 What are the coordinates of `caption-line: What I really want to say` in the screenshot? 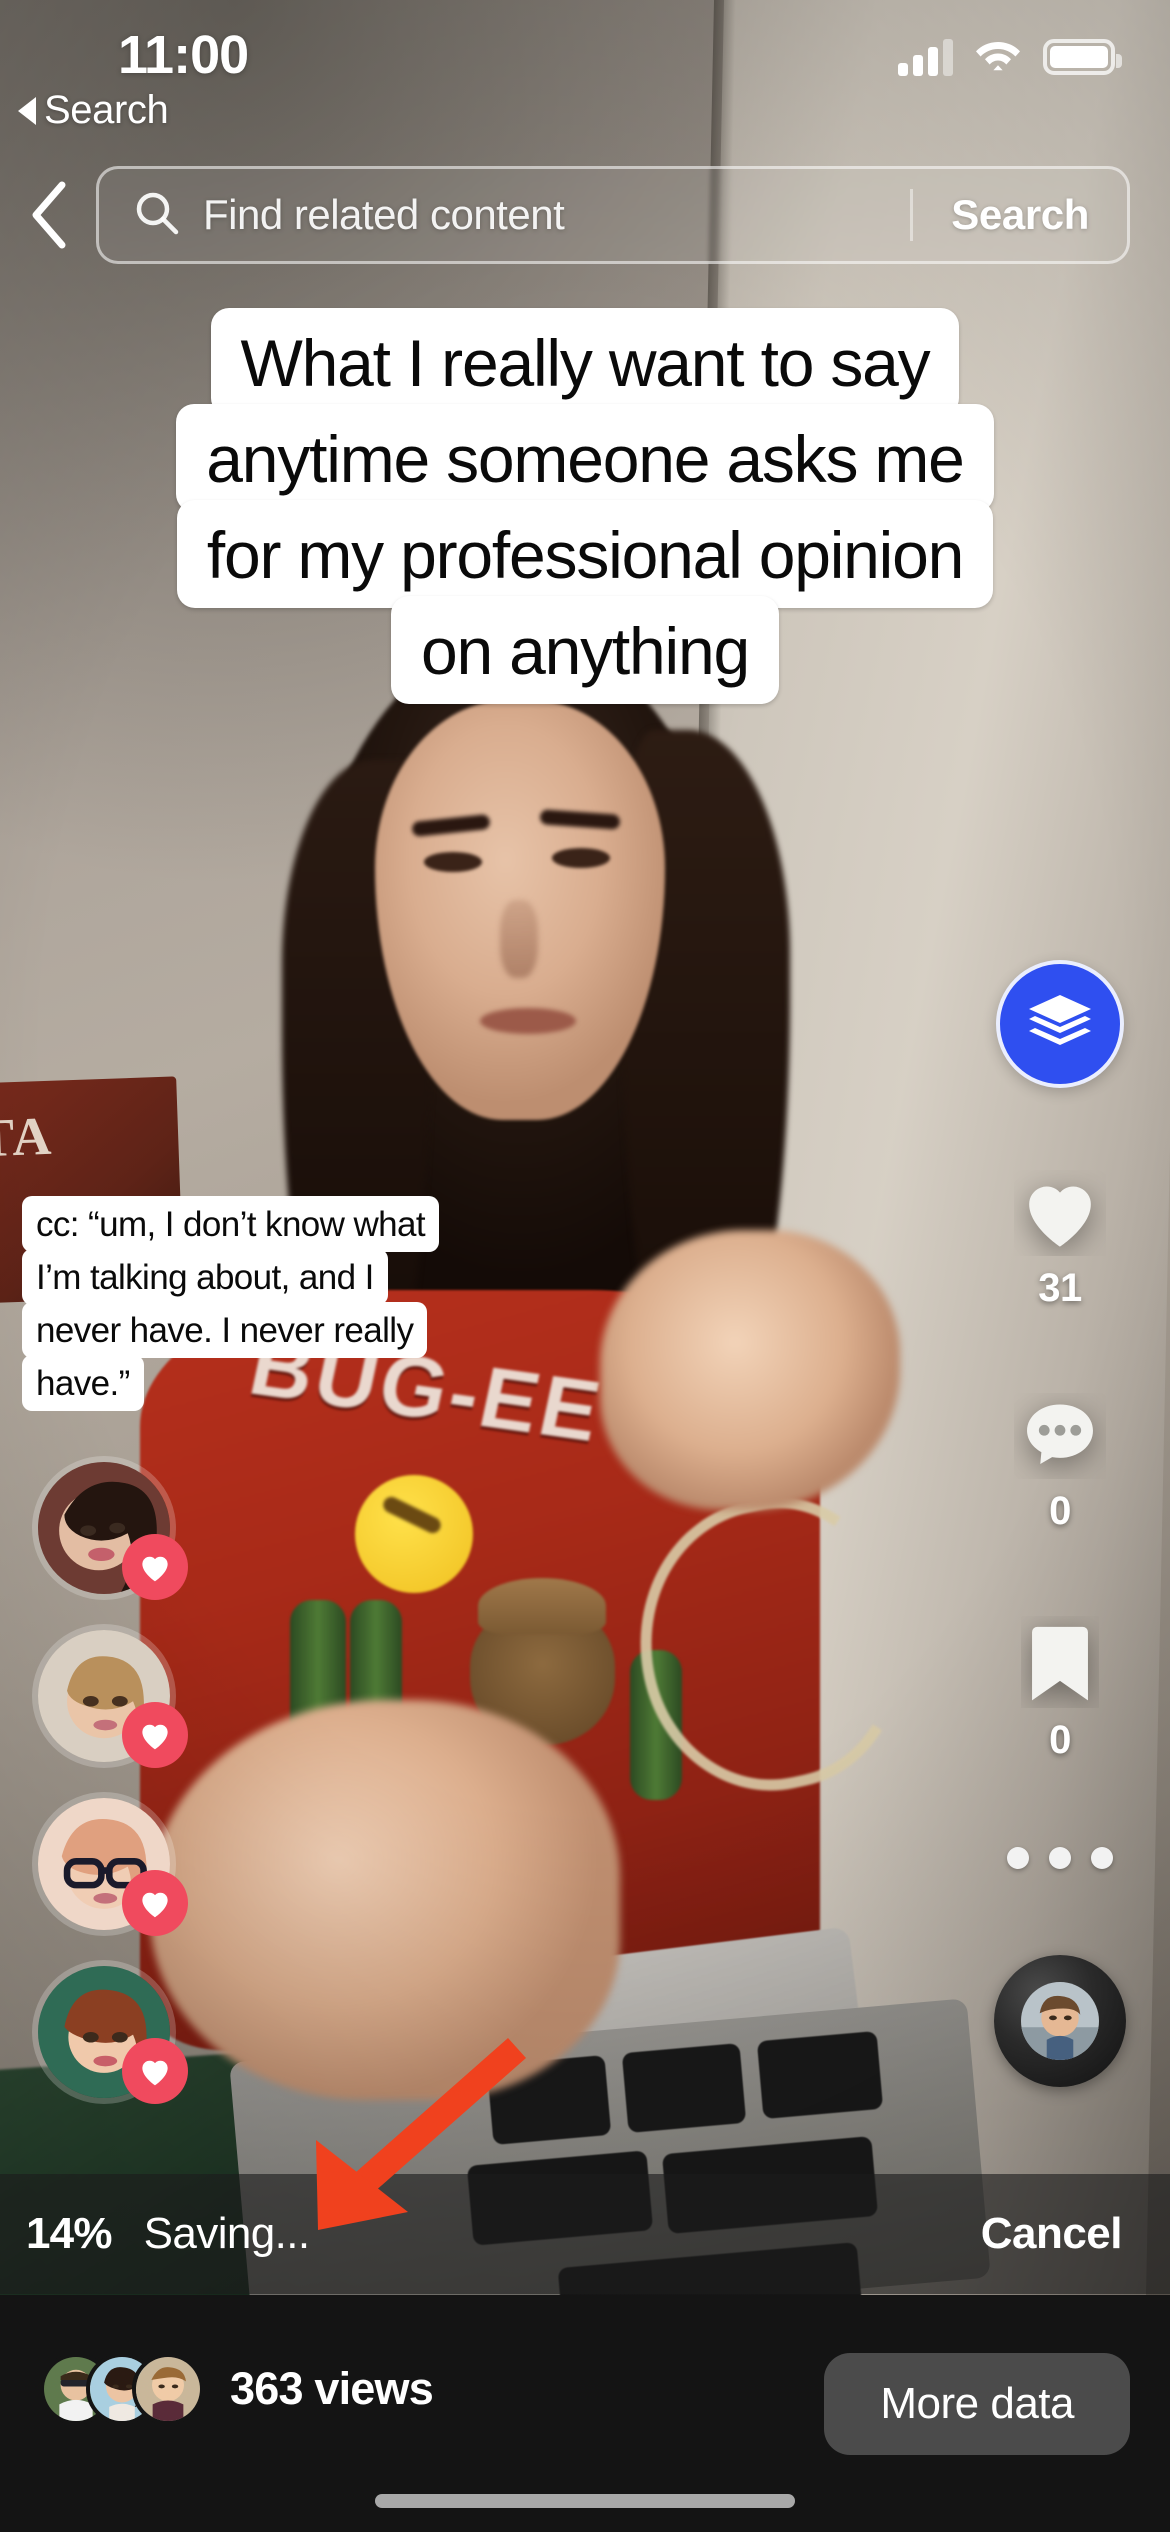 It's located at (585, 362).